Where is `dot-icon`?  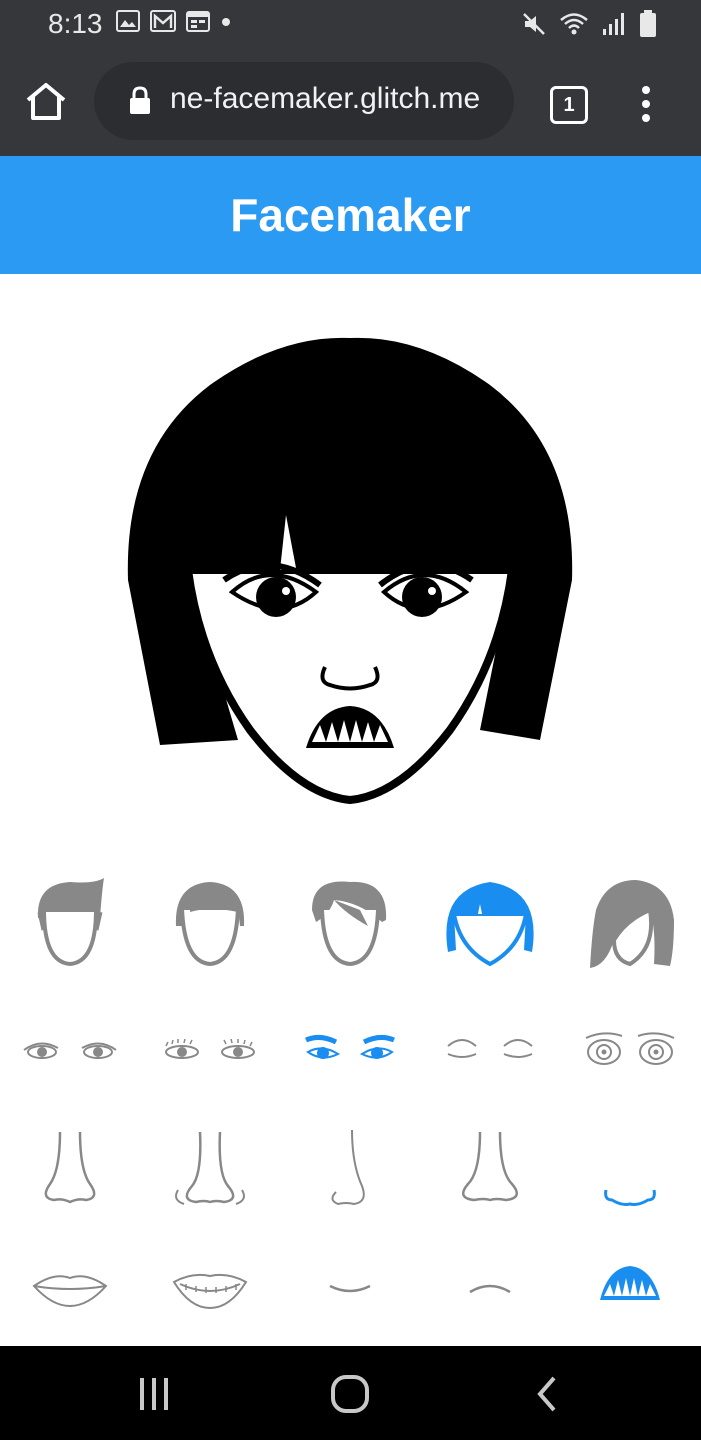
dot-icon is located at coordinates (226, 22).